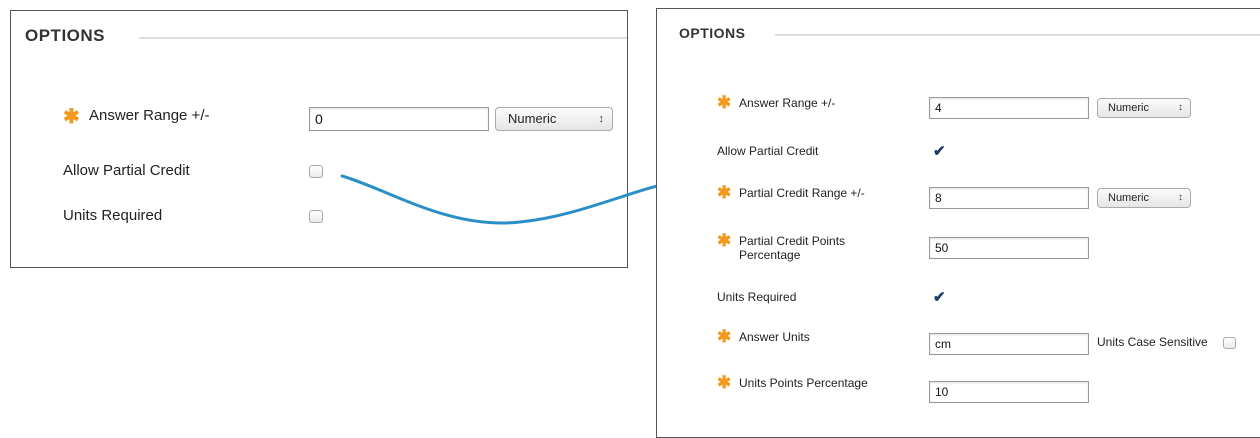 The height and width of the screenshot is (438, 1260). What do you see at coordinates (1009, 198) in the screenshot?
I see `partial-credit-range-input` at bounding box center [1009, 198].